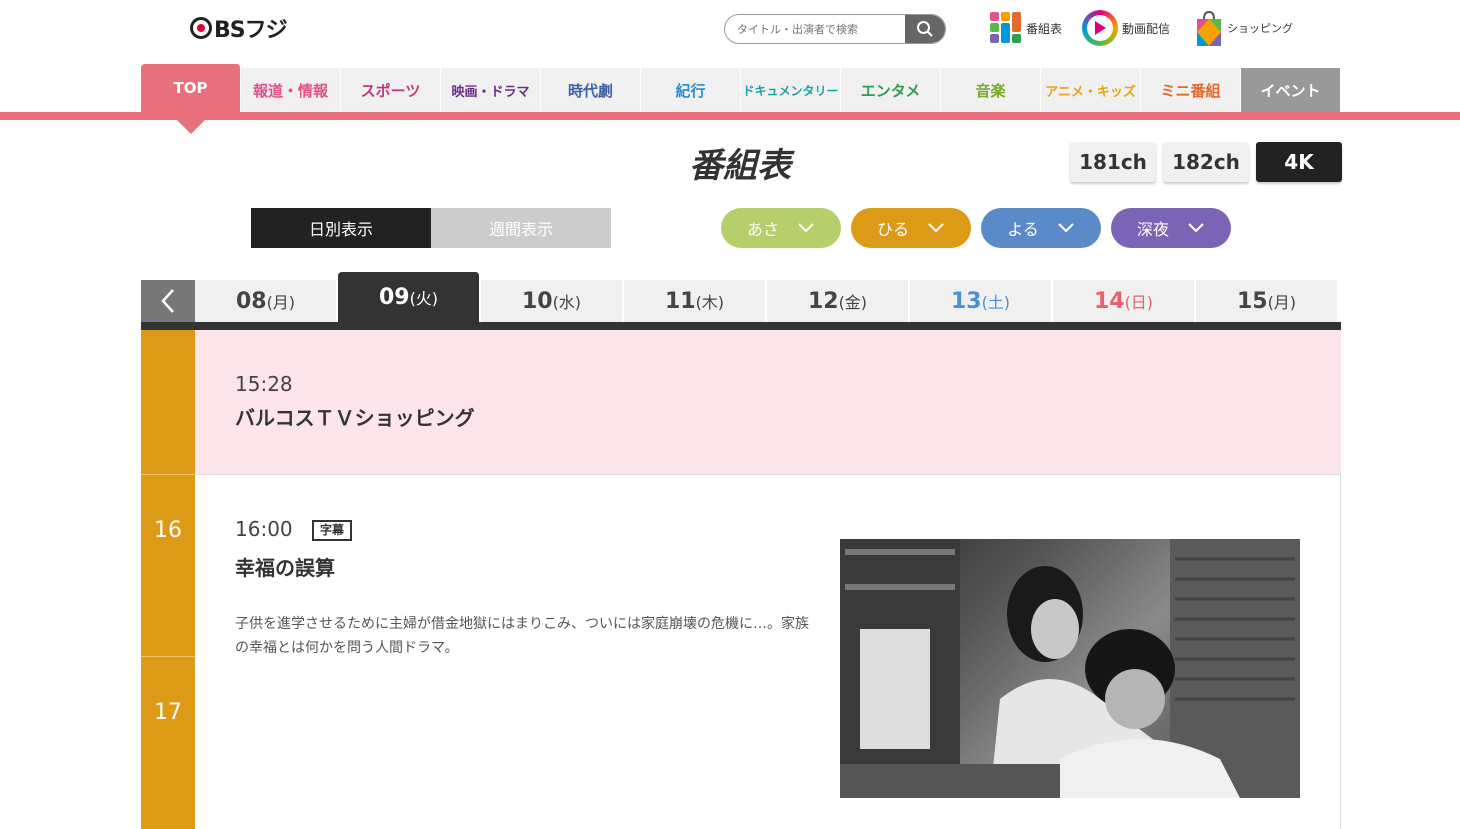  Describe the element at coordinates (815, 29) in the screenshot. I see `search-input` at that location.